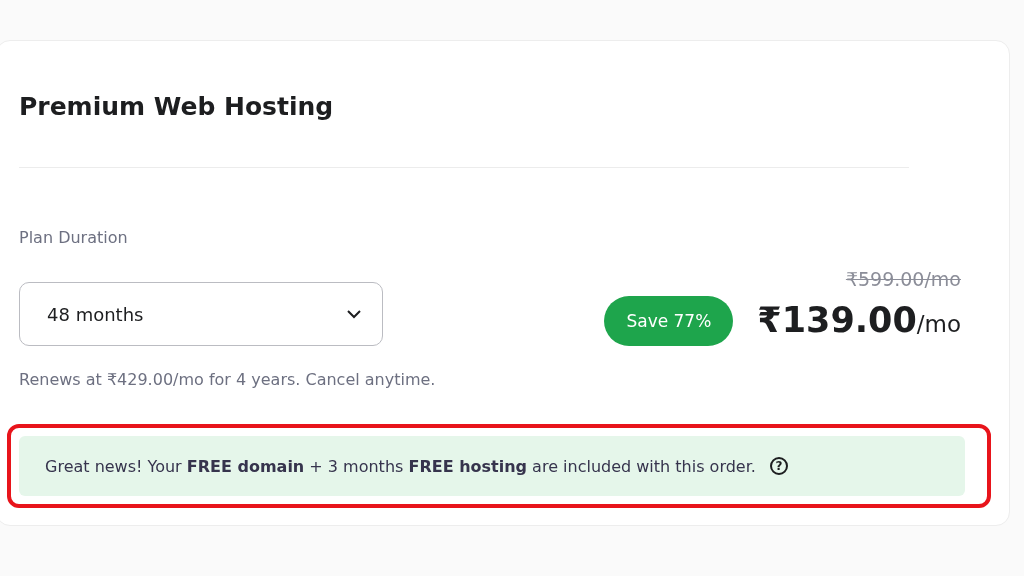  Describe the element at coordinates (938, 325) in the screenshot. I see `price-unit: /mo` at that location.